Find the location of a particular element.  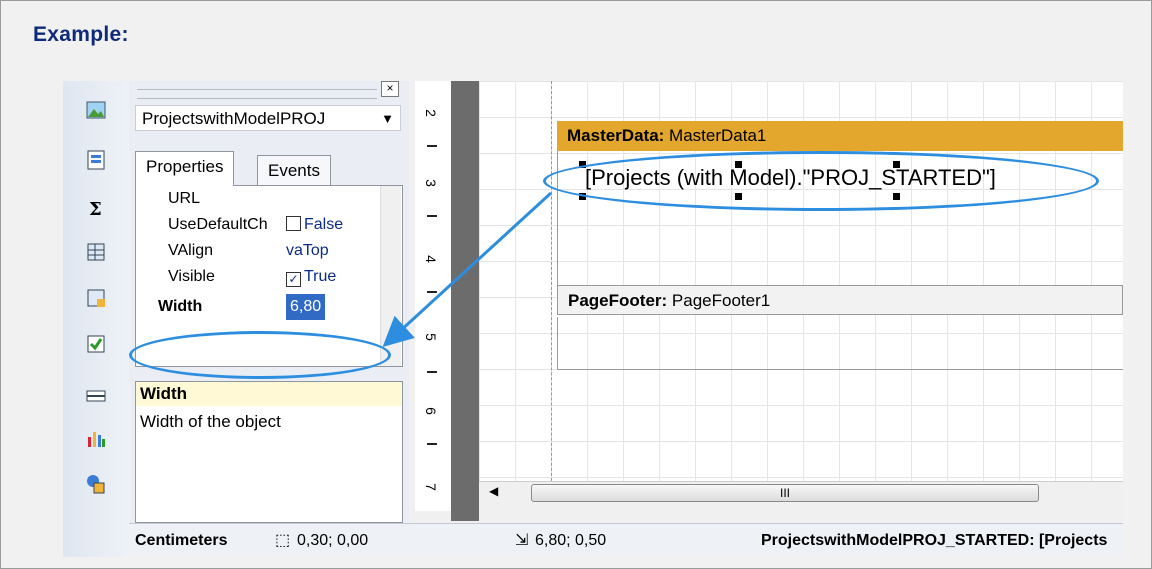

property-name: VAlign is located at coordinates (191, 250).